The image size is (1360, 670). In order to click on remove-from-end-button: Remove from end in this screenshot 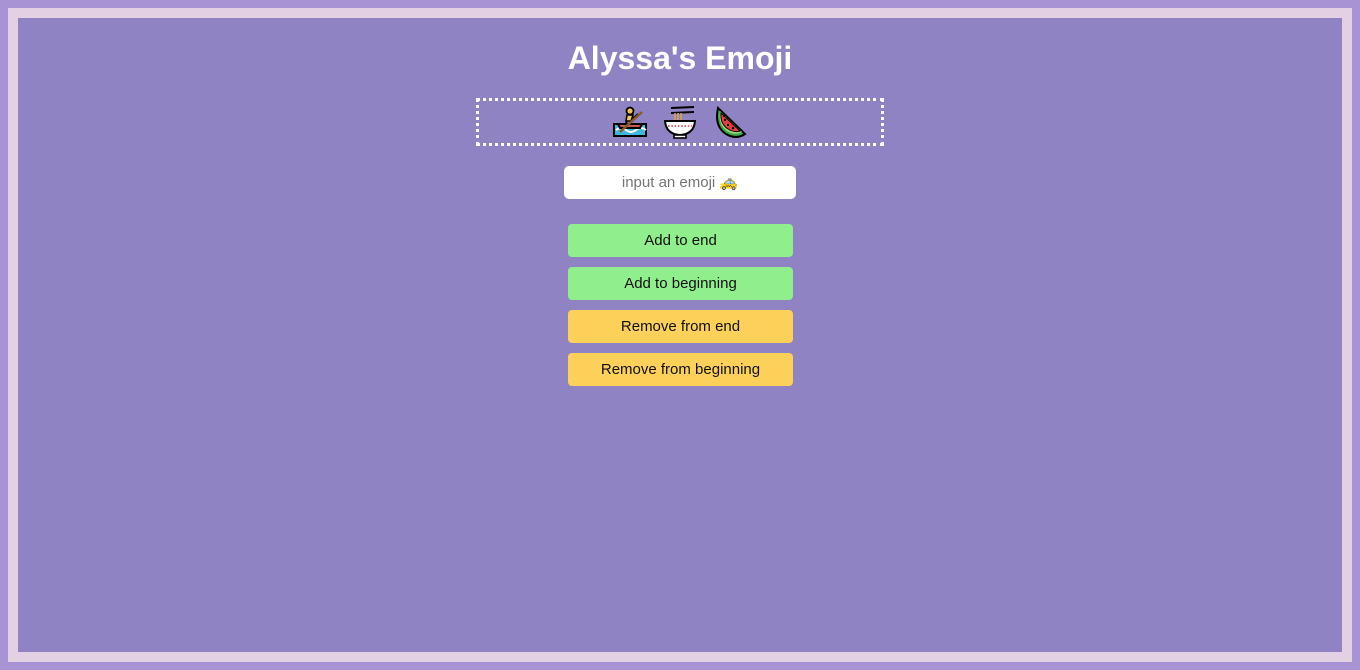, I will do `click(680, 326)`.